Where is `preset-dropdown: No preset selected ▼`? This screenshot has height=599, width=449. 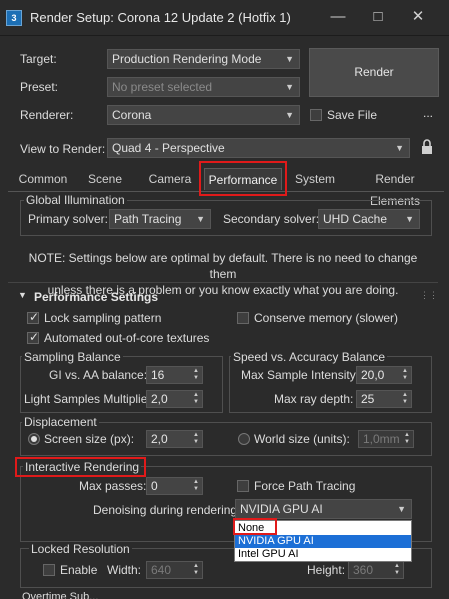 preset-dropdown: No preset selected ▼ is located at coordinates (203, 87).